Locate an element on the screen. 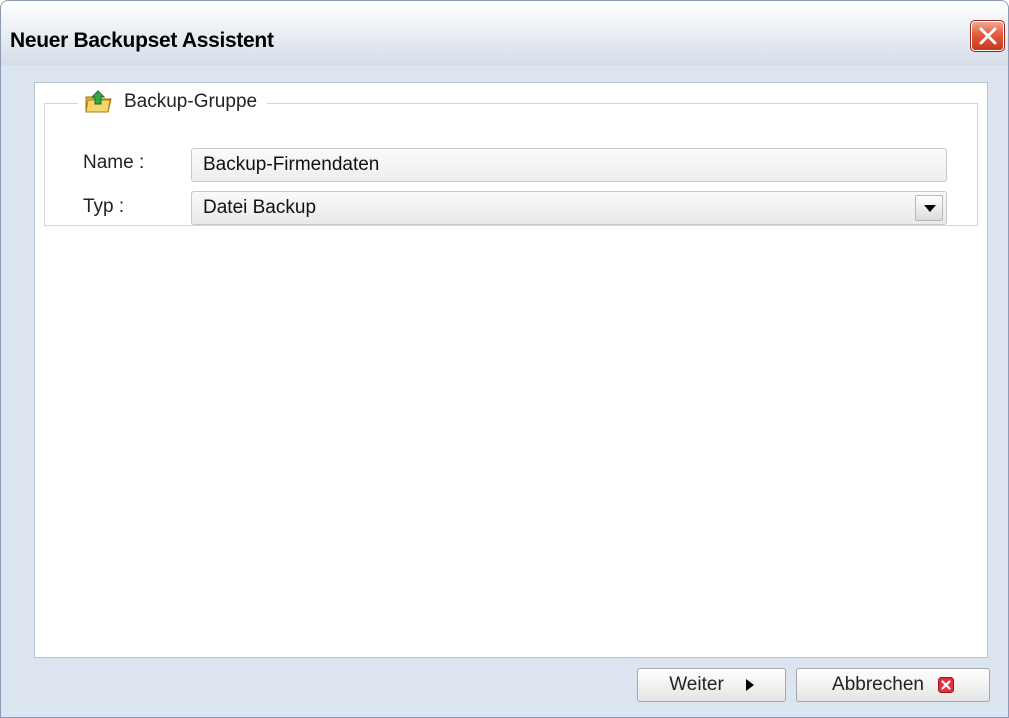 The image size is (1009, 718). dropdown-button is located at coordinates (929, 208).